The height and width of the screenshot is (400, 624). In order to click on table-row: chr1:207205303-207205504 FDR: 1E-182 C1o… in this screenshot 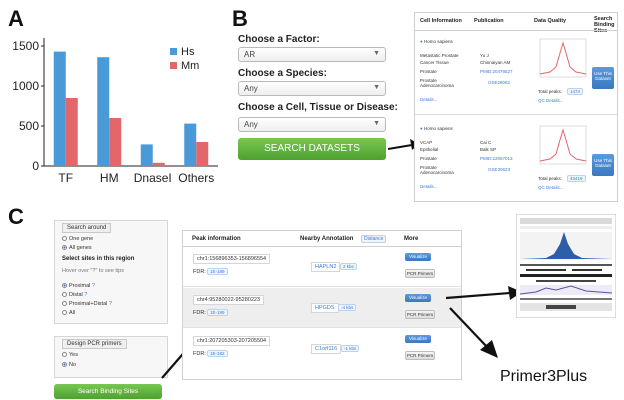, I will do `click(322, 351)`.